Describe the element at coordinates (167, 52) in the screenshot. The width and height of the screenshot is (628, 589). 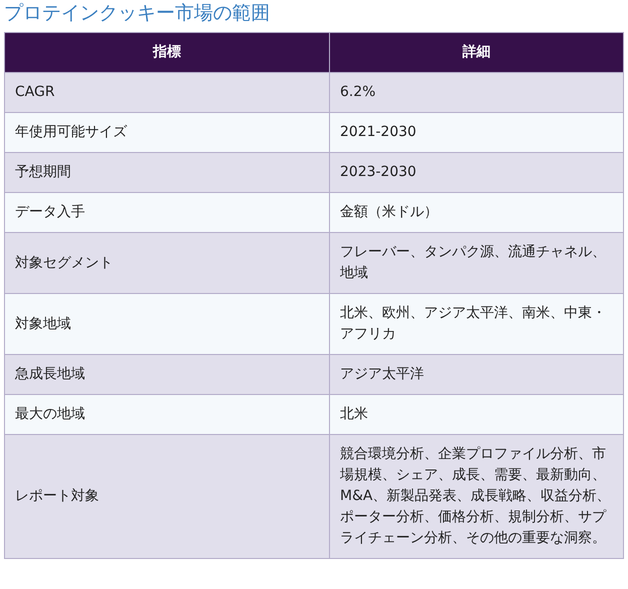
I see `column-header: 指標` at that location.